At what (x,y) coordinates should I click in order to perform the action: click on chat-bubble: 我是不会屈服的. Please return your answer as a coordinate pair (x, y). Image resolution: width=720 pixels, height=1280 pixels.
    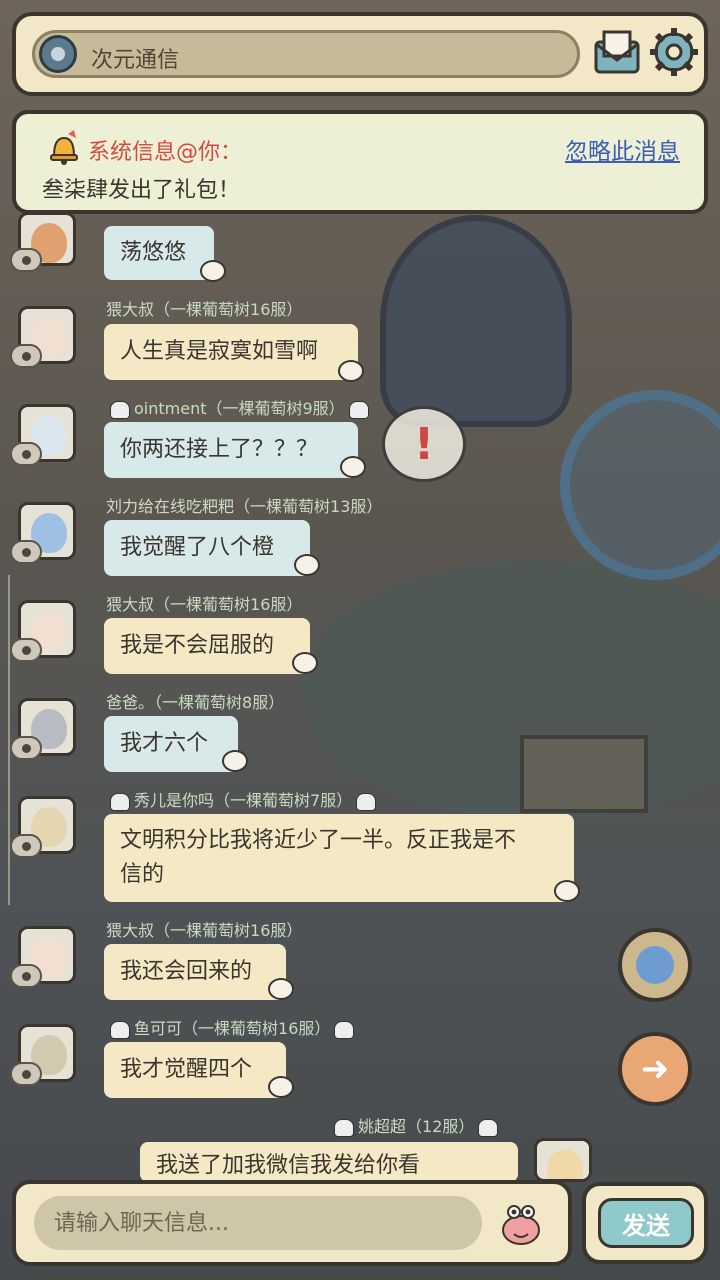
    Looking at the image, I should click on (207, 646).